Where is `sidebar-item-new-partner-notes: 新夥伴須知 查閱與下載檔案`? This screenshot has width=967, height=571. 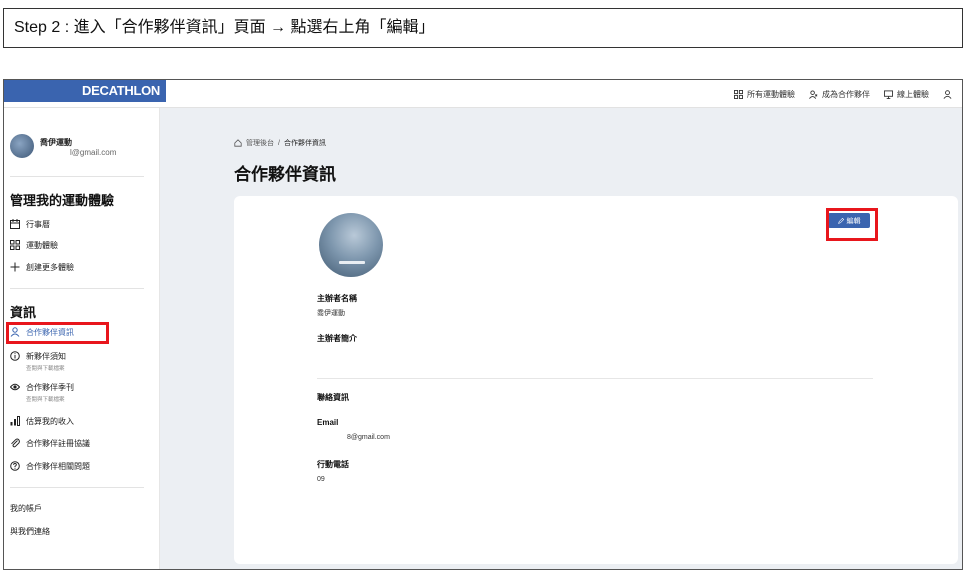
sidebar-item-new-partner-notes: 新夥伴須知 查閱與下載檔案 is located at coordinates (38, 361).